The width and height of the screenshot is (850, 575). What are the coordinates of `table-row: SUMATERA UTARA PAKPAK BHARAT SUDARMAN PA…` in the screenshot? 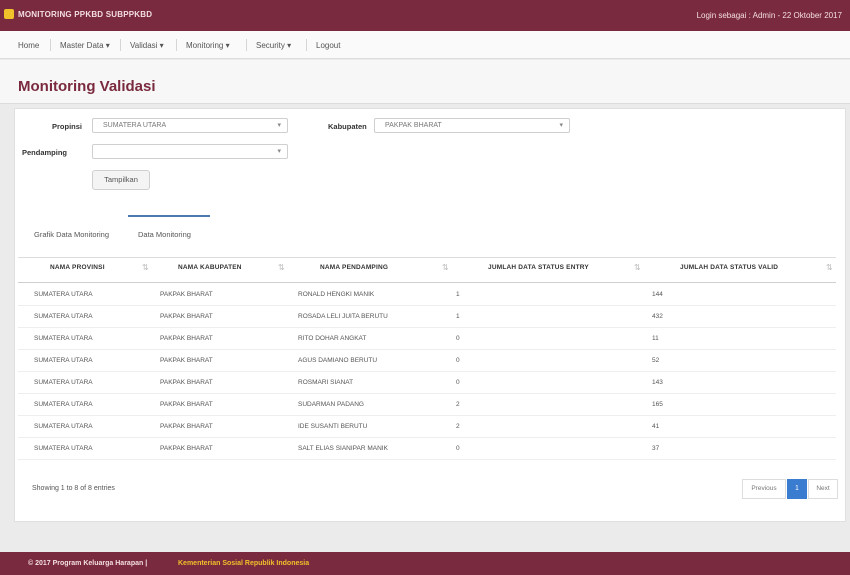 It's located at (427, 405).